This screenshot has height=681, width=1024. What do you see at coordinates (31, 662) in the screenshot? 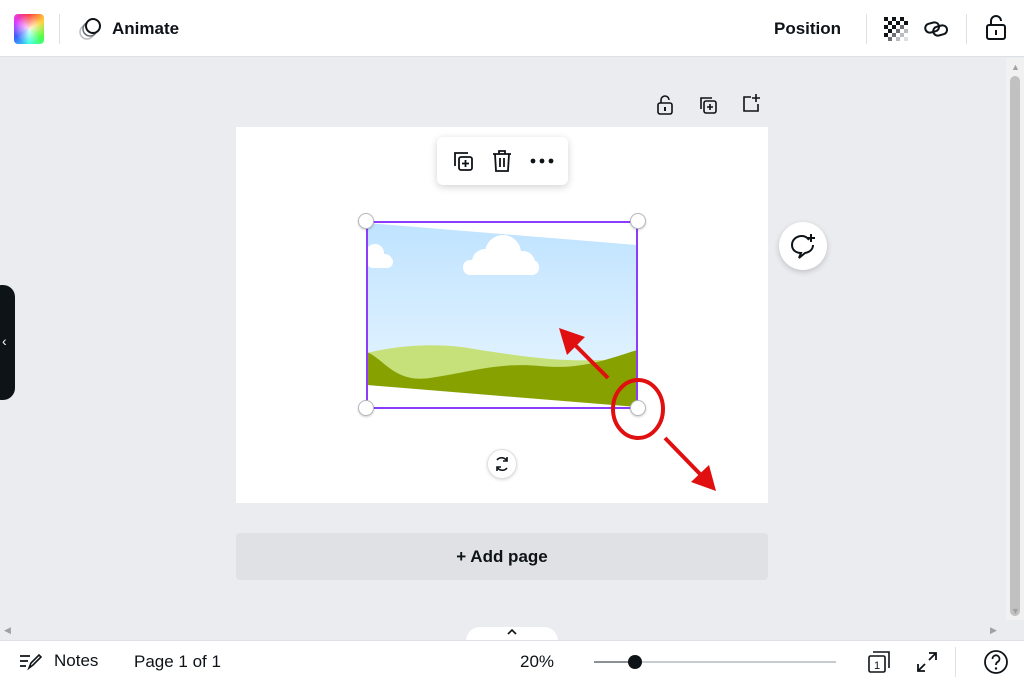
I see `notes-icon` at bounding box center [31, 662].